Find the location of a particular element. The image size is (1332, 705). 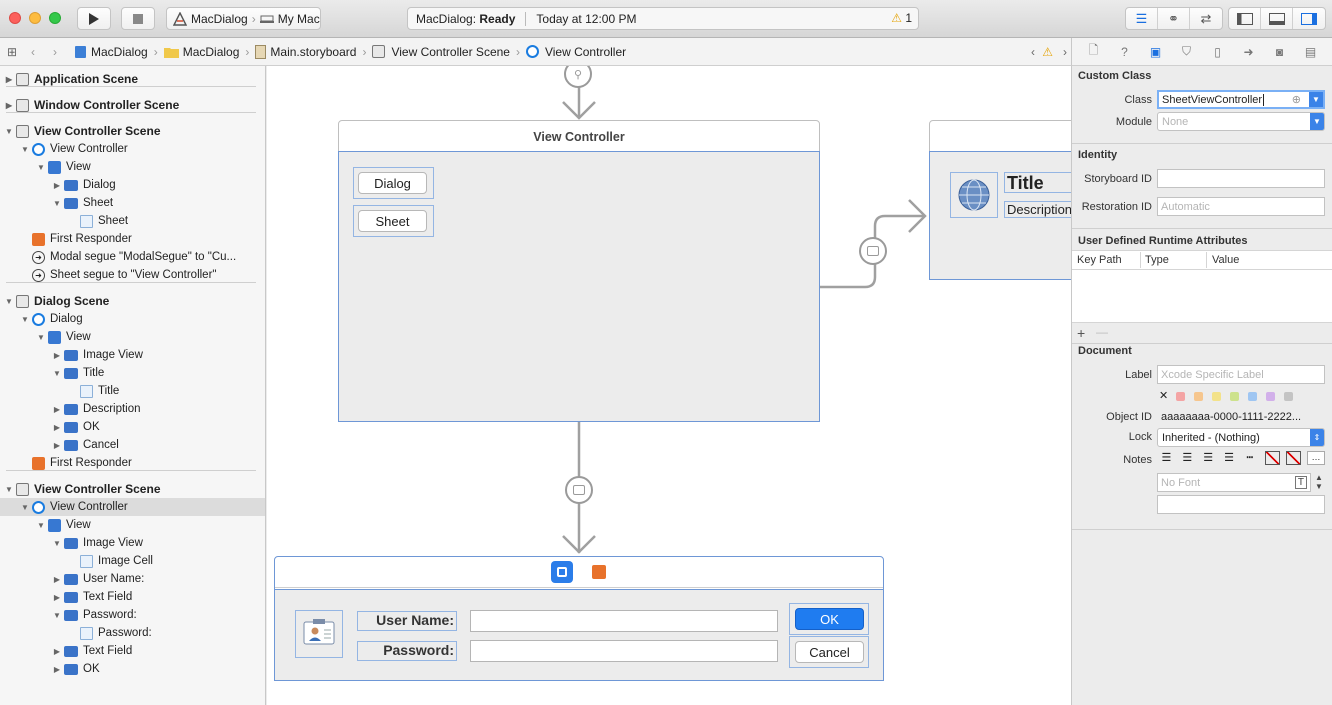

outline-scene-row: ▼ Dialog Scene is located at coordinates (132, 301).